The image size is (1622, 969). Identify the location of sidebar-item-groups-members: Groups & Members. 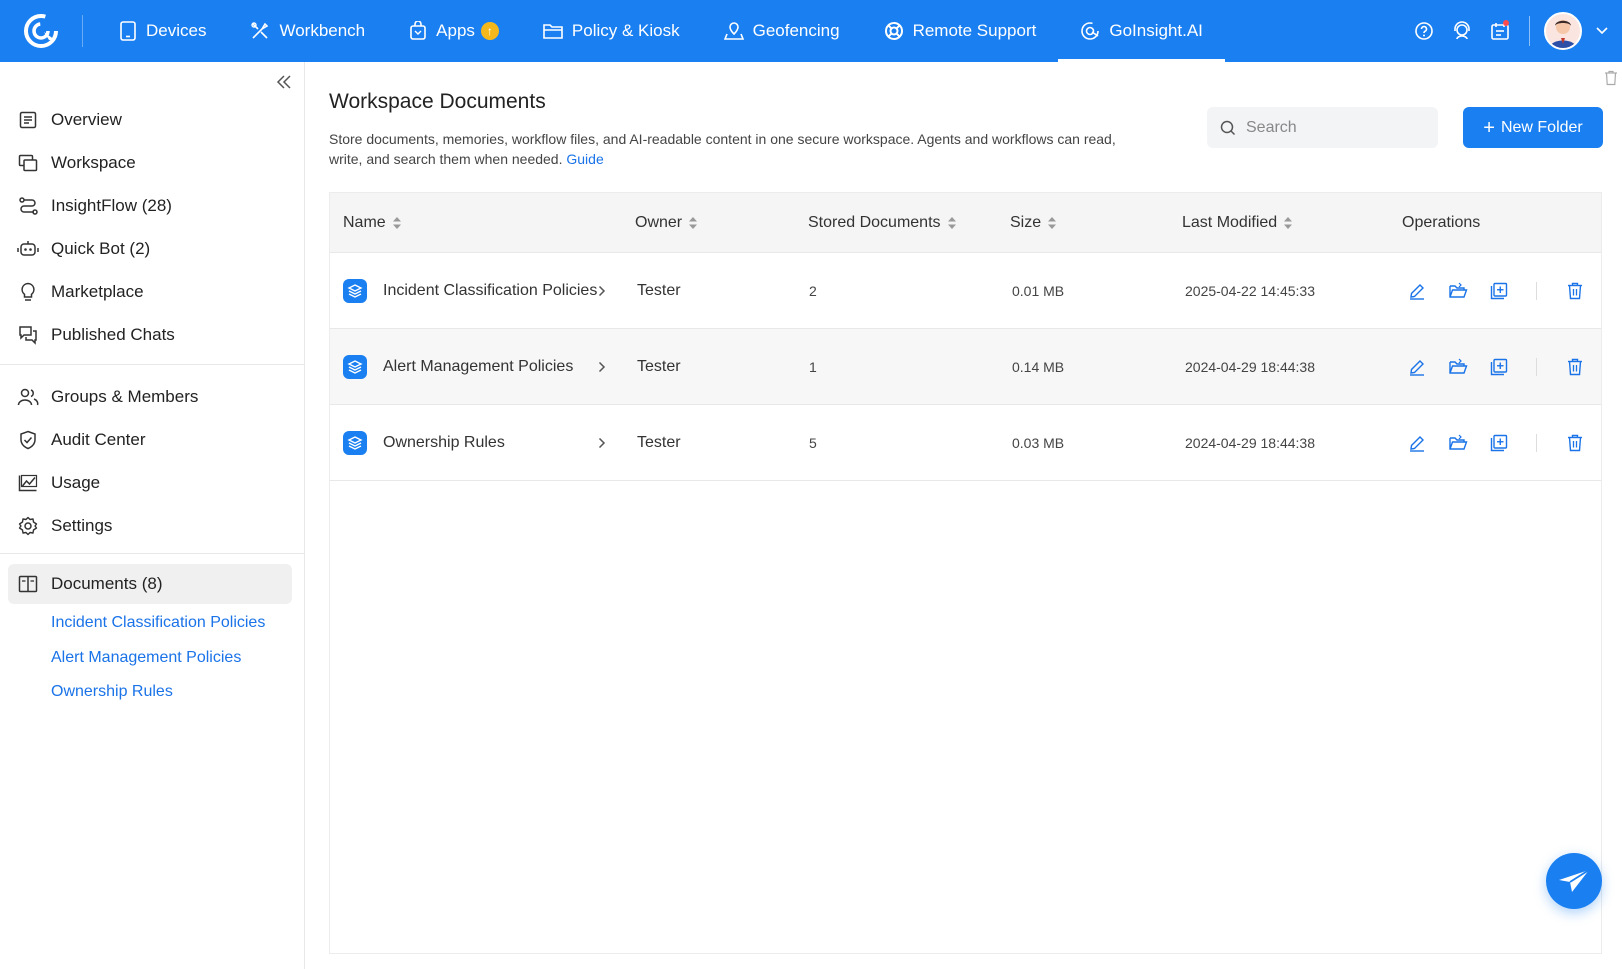
(152, 397).